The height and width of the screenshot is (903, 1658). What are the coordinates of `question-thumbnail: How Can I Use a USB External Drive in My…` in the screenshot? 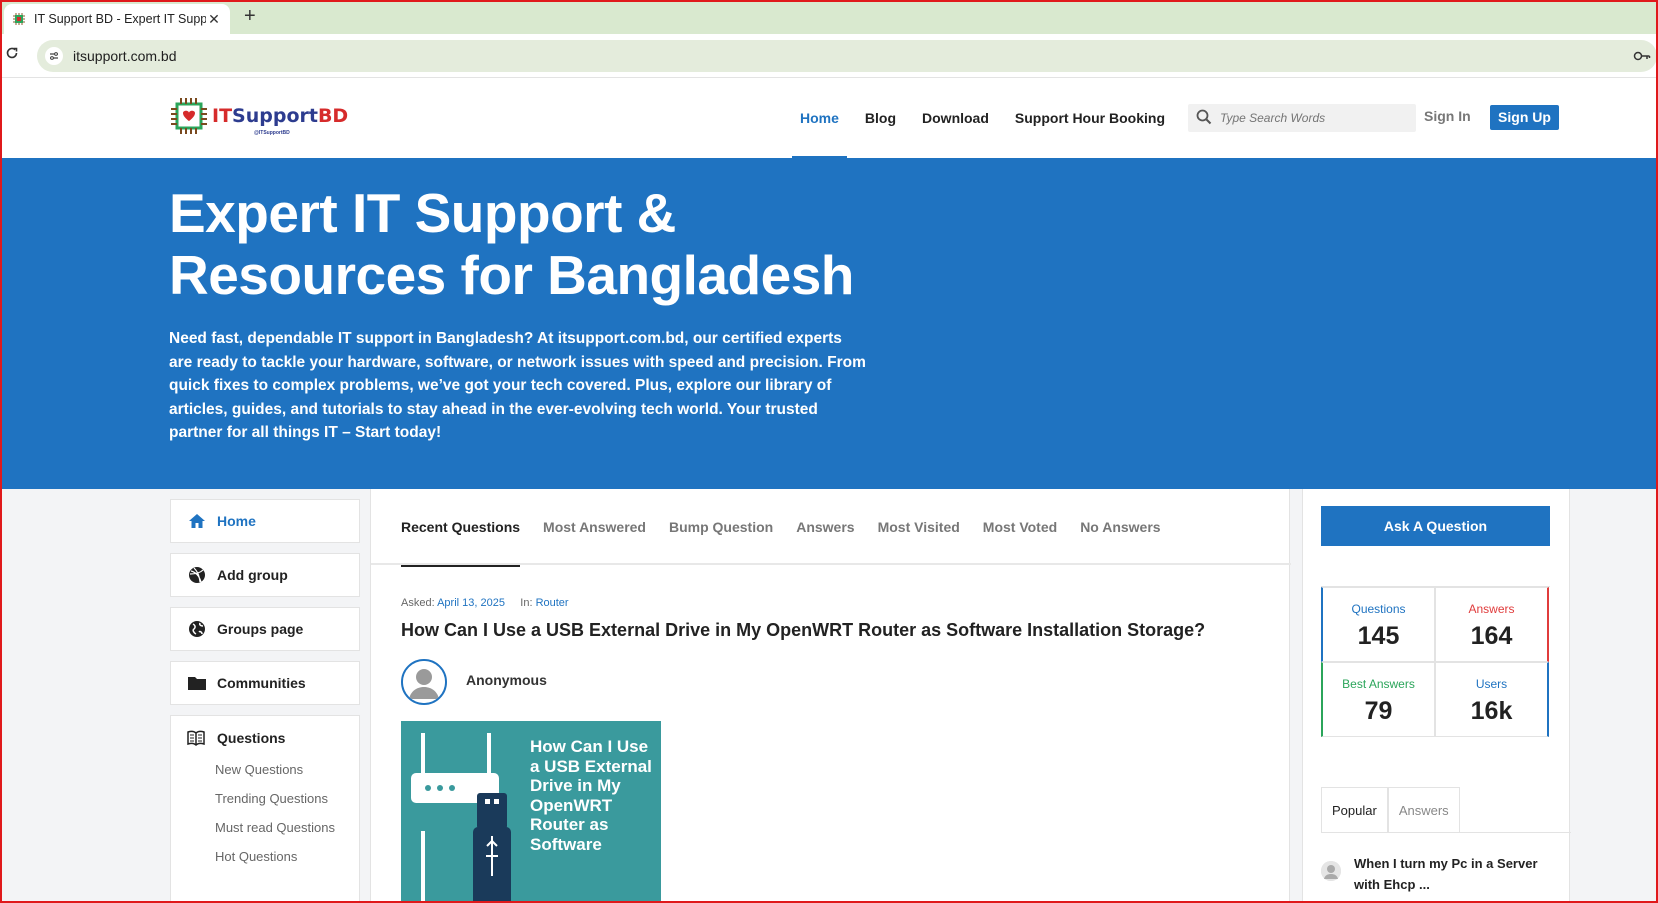 It's located at (531, 812).